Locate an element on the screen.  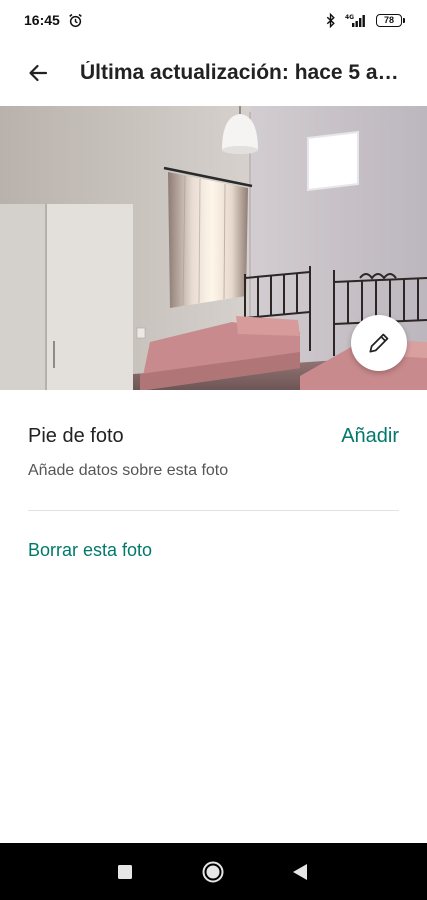
home-button is located at coordinates (213, 871).